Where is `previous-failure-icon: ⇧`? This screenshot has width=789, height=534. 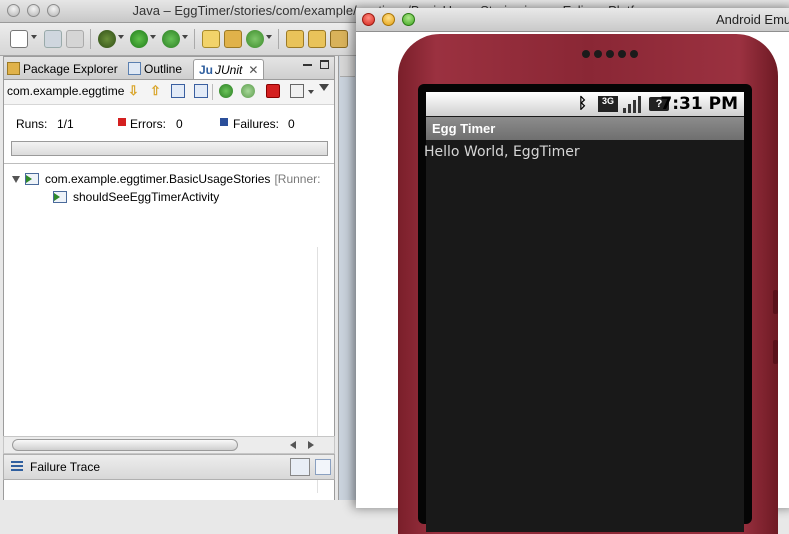
previous-failure-icon: ⇧ is located at coordinates (157, 91).